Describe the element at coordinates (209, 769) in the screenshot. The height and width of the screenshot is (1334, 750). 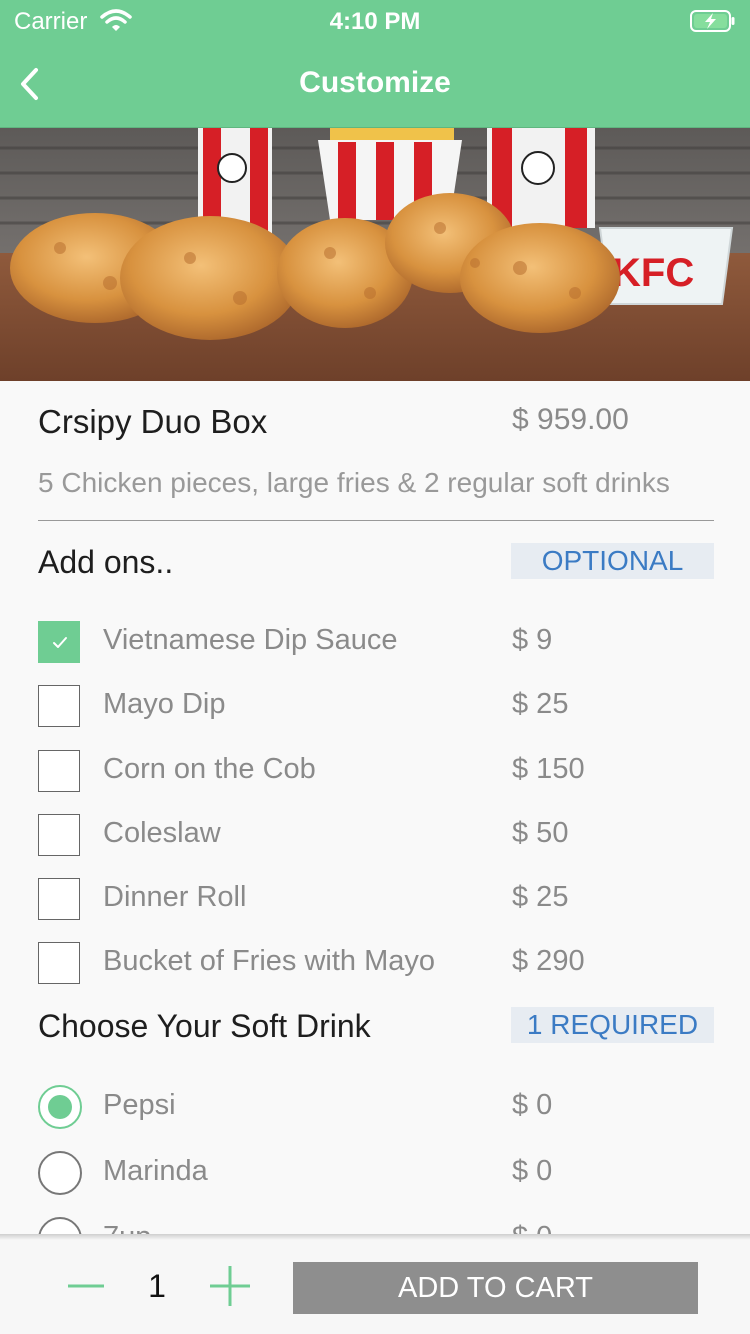
I see `addon-label: Corn on the Cob` at that location.